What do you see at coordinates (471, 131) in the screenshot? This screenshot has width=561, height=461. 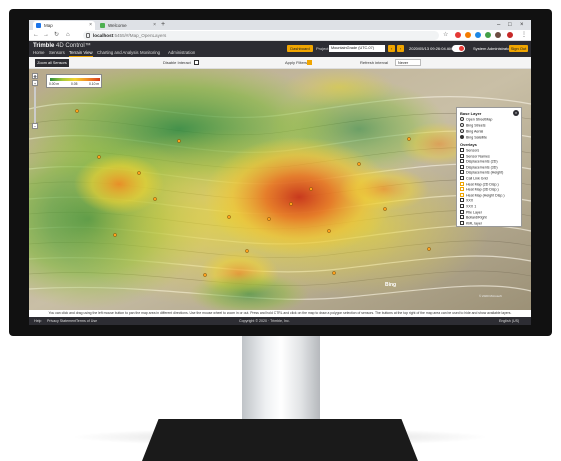 I see `base-layer-option: Bing Aerial` at bounding box center [471, 131].